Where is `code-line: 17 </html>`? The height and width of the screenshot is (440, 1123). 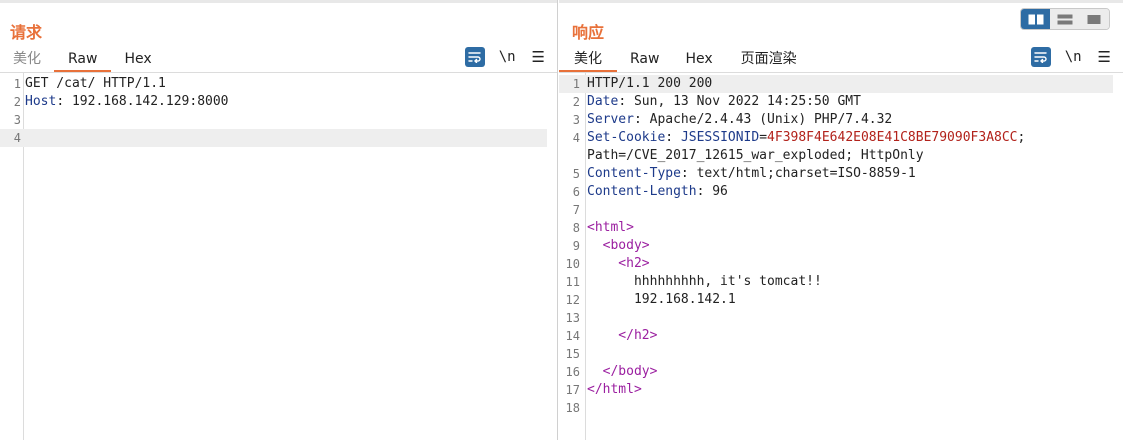
code-line: 17 </html> is located at coordinates (836, 390).